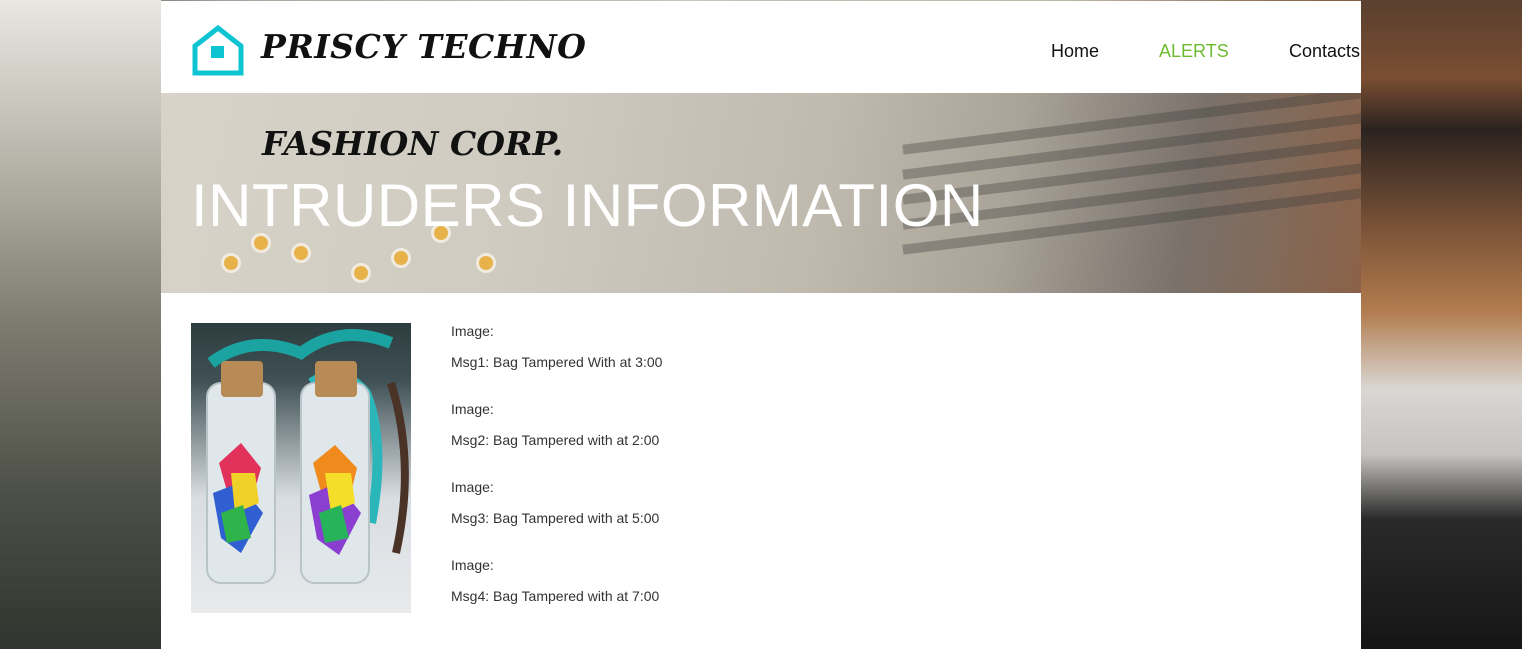 The image size is (1522, 649). Describe the element at coordinates (1151, 52) in the screenshot. I see `main-nav: Home ALERTS Contacts` at that location.